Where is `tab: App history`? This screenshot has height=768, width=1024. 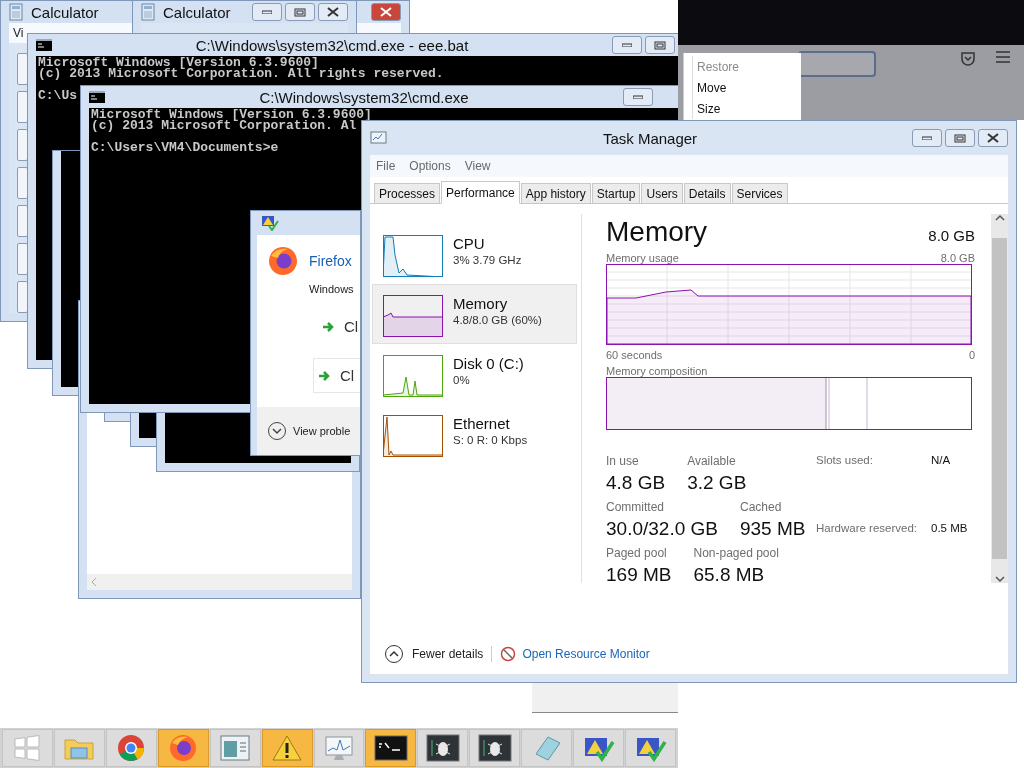
tab: App history is located at coordinates (555, 193).